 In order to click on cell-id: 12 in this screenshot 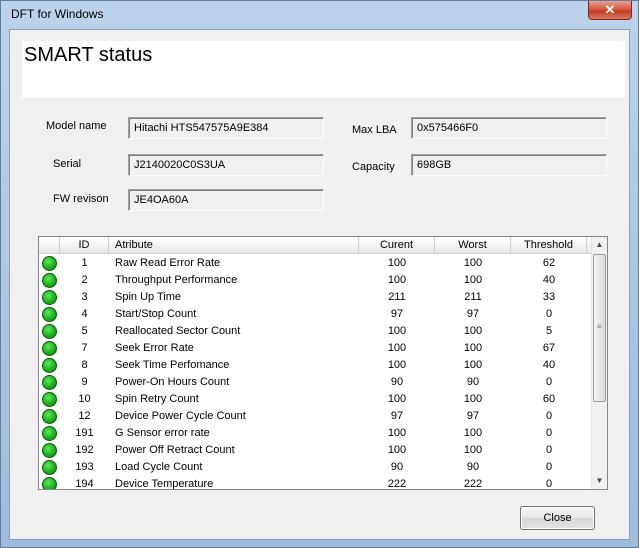, I will do `click(84, 416)`.